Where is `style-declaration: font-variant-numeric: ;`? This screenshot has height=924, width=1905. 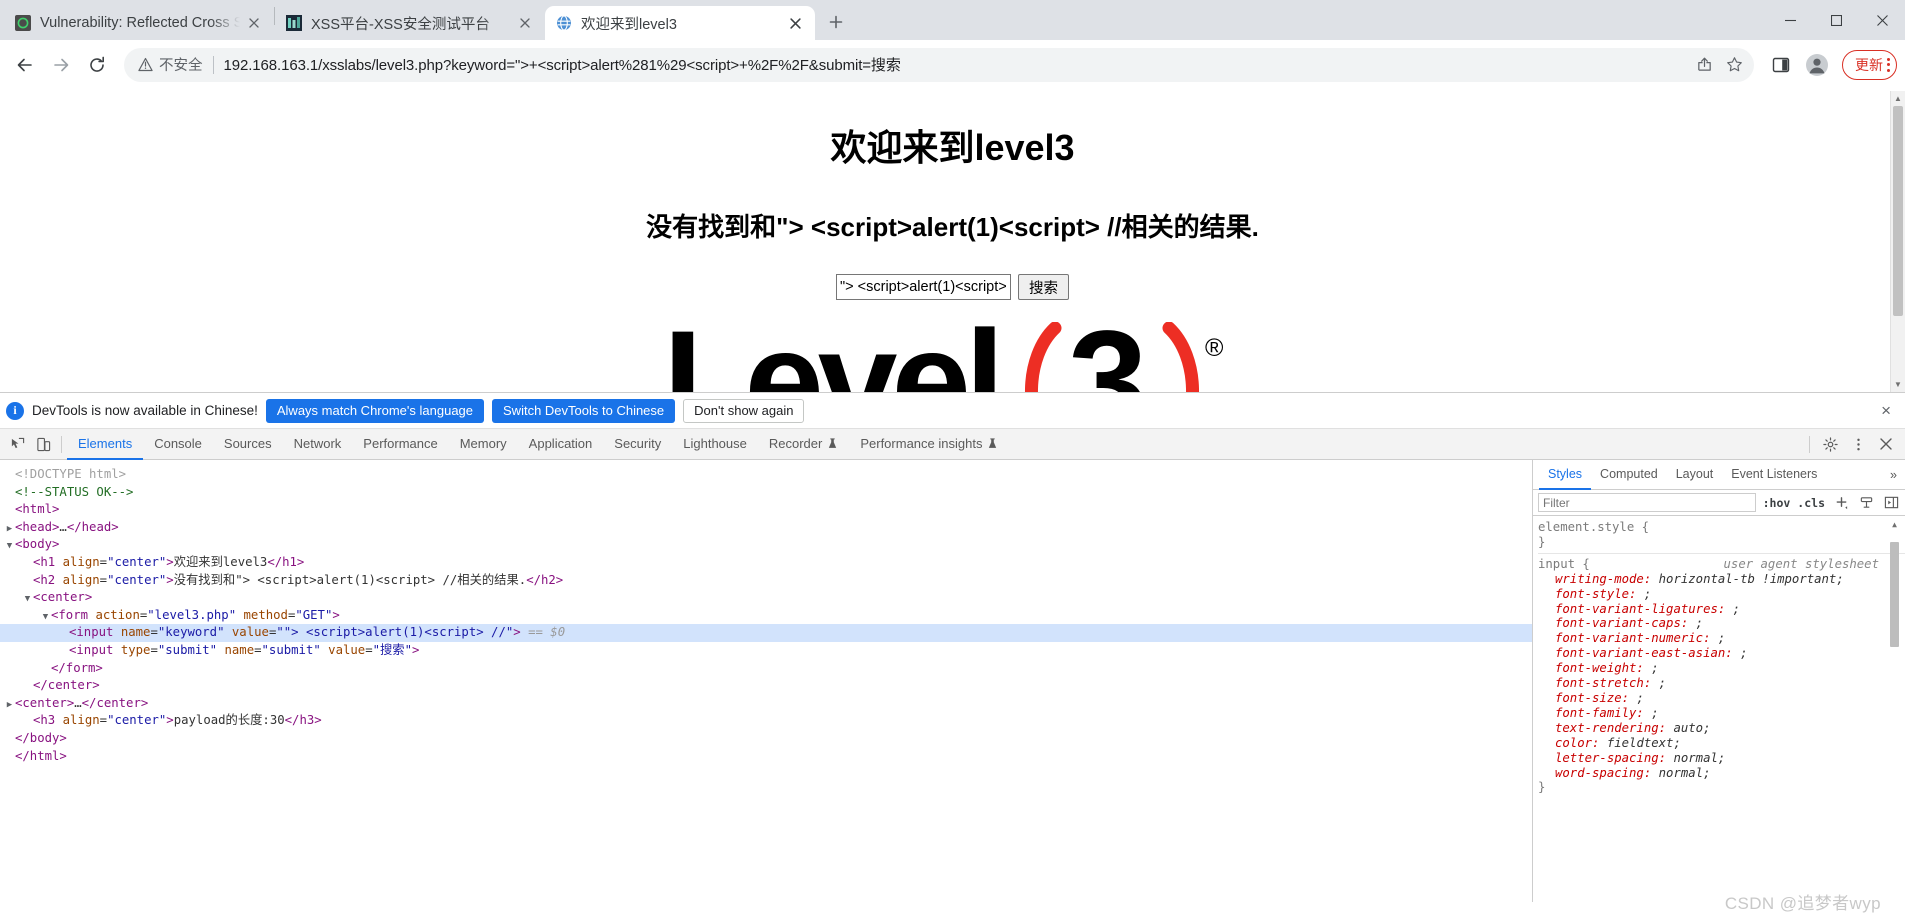
style-declaration: font-variant-numeric: ; is located at coordinates (1721, 638).